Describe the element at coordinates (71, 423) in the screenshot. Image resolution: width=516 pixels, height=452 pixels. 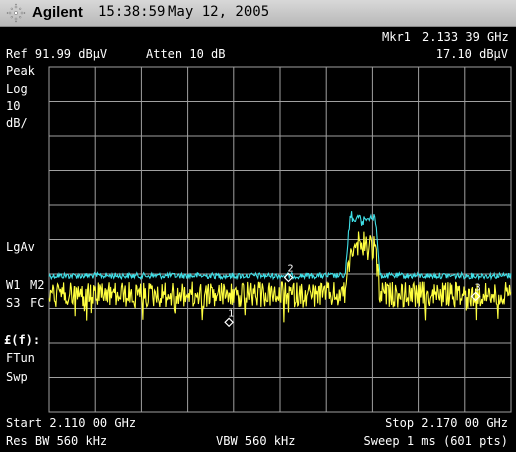
I see `start-frequency: Start 2.110 00 GHz` at that location.